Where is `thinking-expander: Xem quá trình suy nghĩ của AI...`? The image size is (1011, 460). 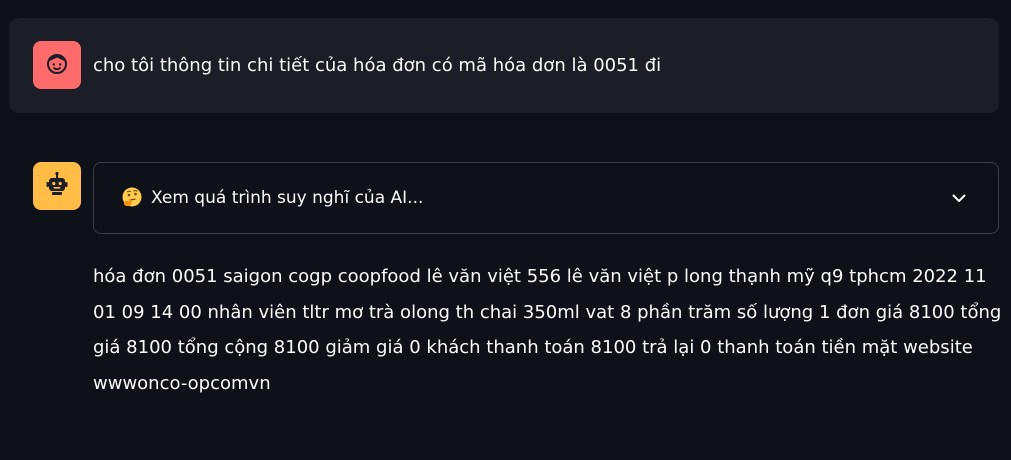
thinking-expander: Xem quá trình suy nghĩ của AI... is located at coordinates (546, 198).